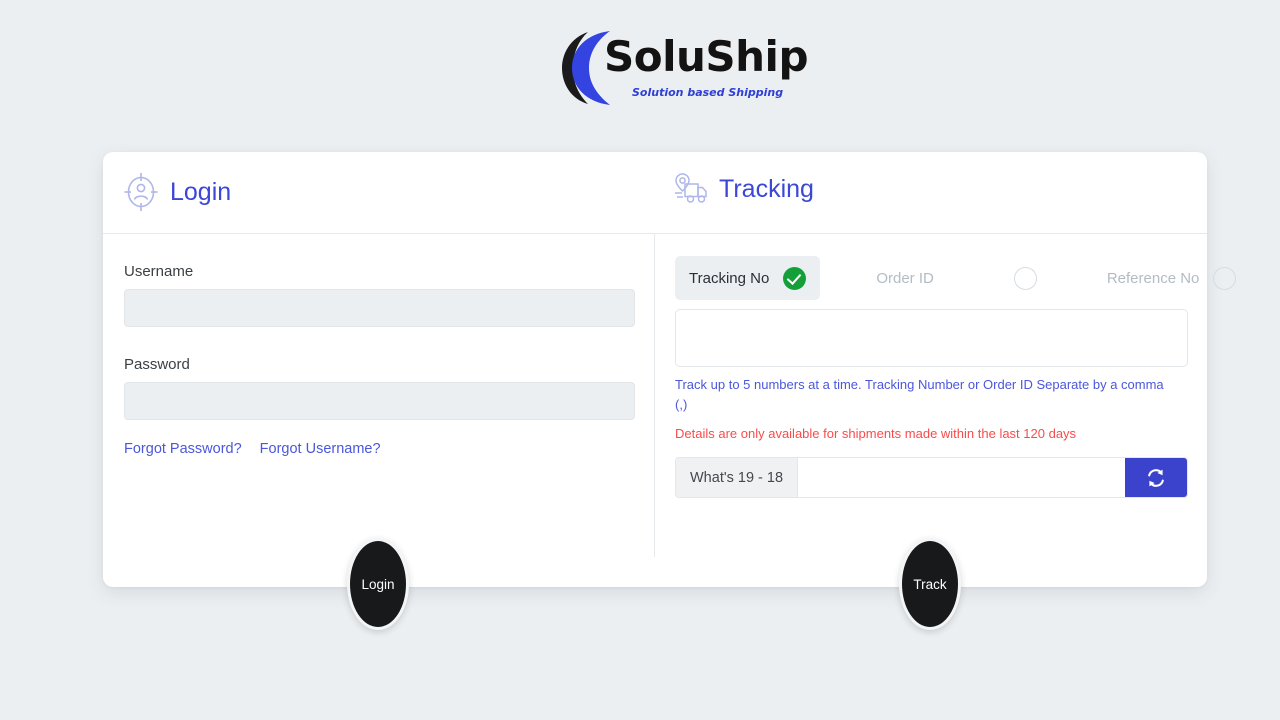 The width and height of the screenshot is (1280, 720). I want to click on refresh-icon, so click(1156, 477).